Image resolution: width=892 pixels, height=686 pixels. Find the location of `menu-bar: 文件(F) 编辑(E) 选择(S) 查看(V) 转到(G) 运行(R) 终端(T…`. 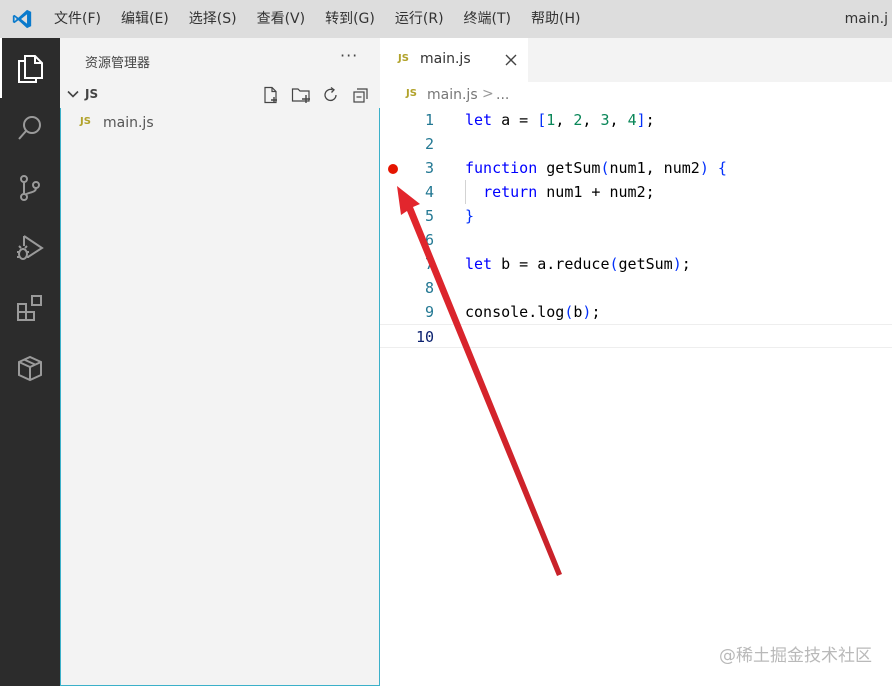

menu-bar: 文件(F) 编辑(E) 选择(S) 查看(V) 转到(G) 运行(R) 终端(T… is located at coordinates (317, 19).